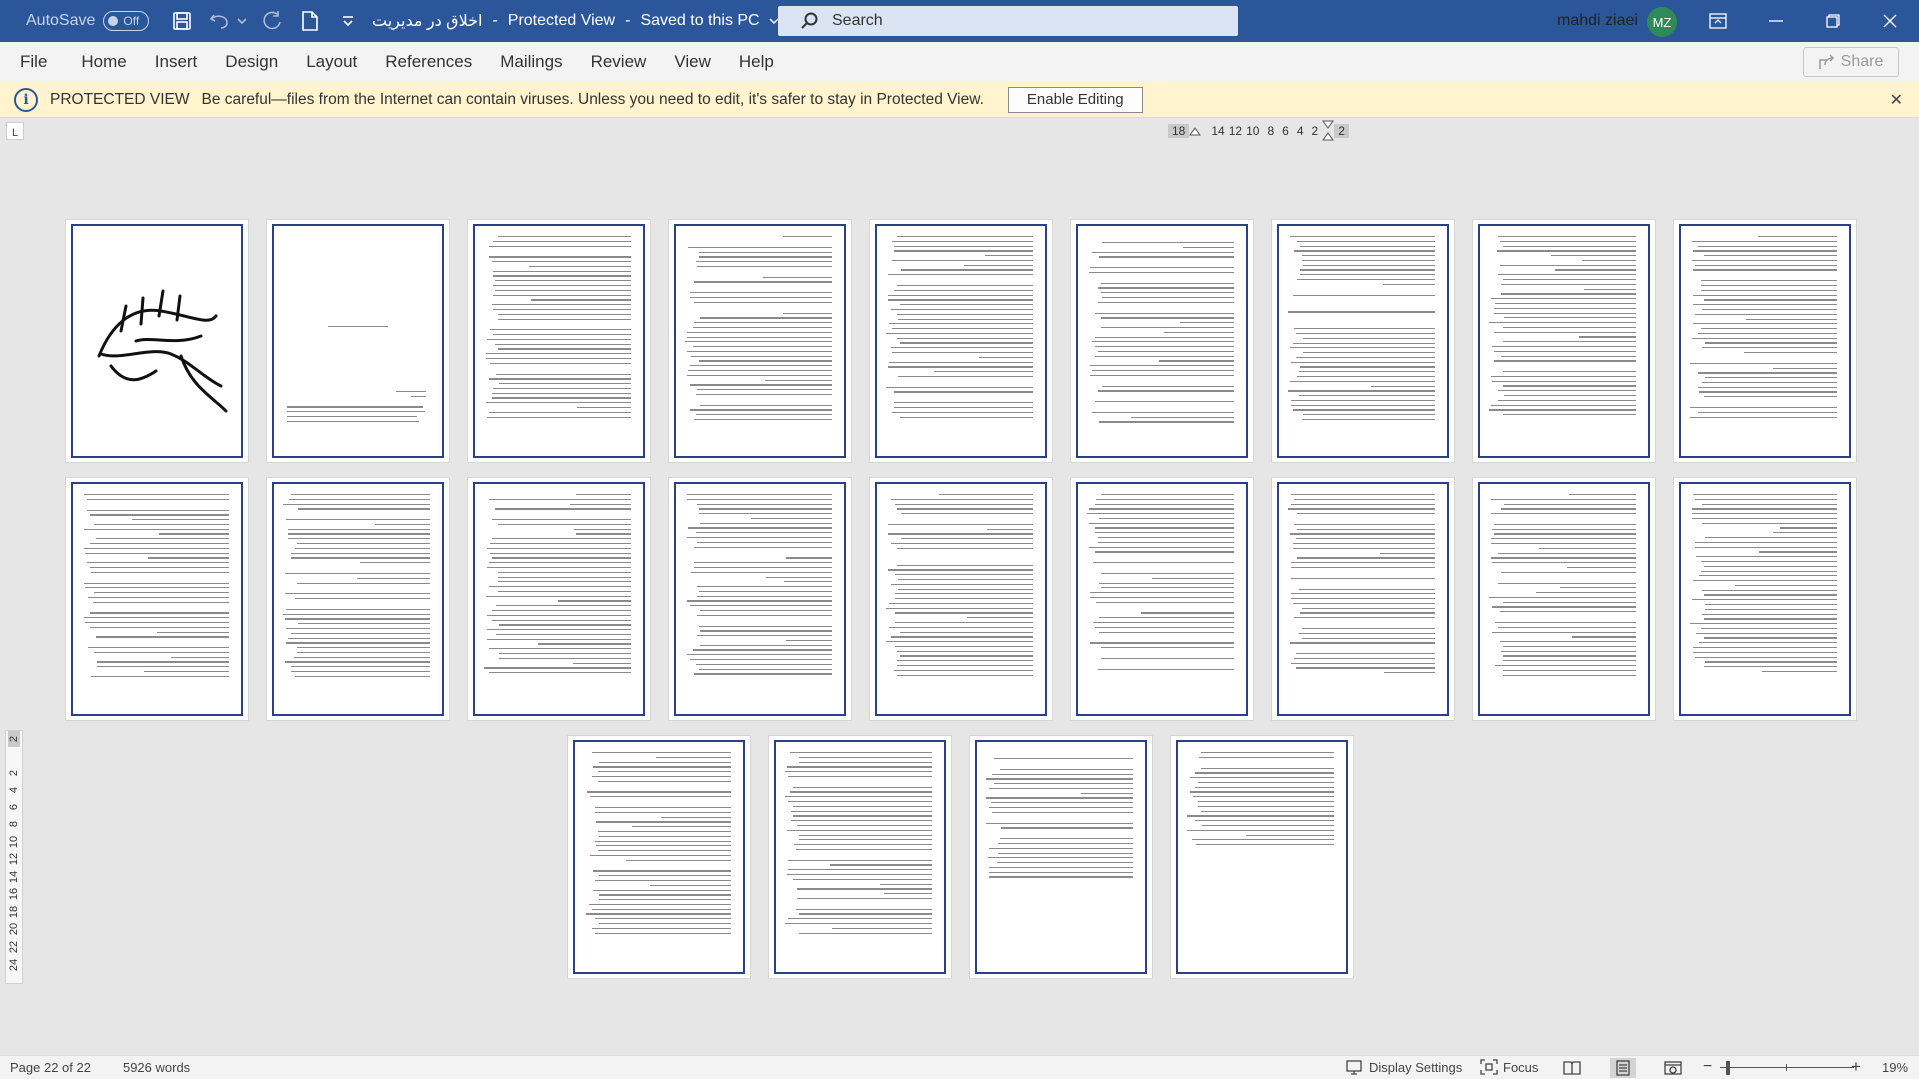 The image size is (1919, 1079). What do you see at coordinates (1509, 1067) in the screenshot?
I see `focus-button: Focus` at bounding box center [1509, 1067].